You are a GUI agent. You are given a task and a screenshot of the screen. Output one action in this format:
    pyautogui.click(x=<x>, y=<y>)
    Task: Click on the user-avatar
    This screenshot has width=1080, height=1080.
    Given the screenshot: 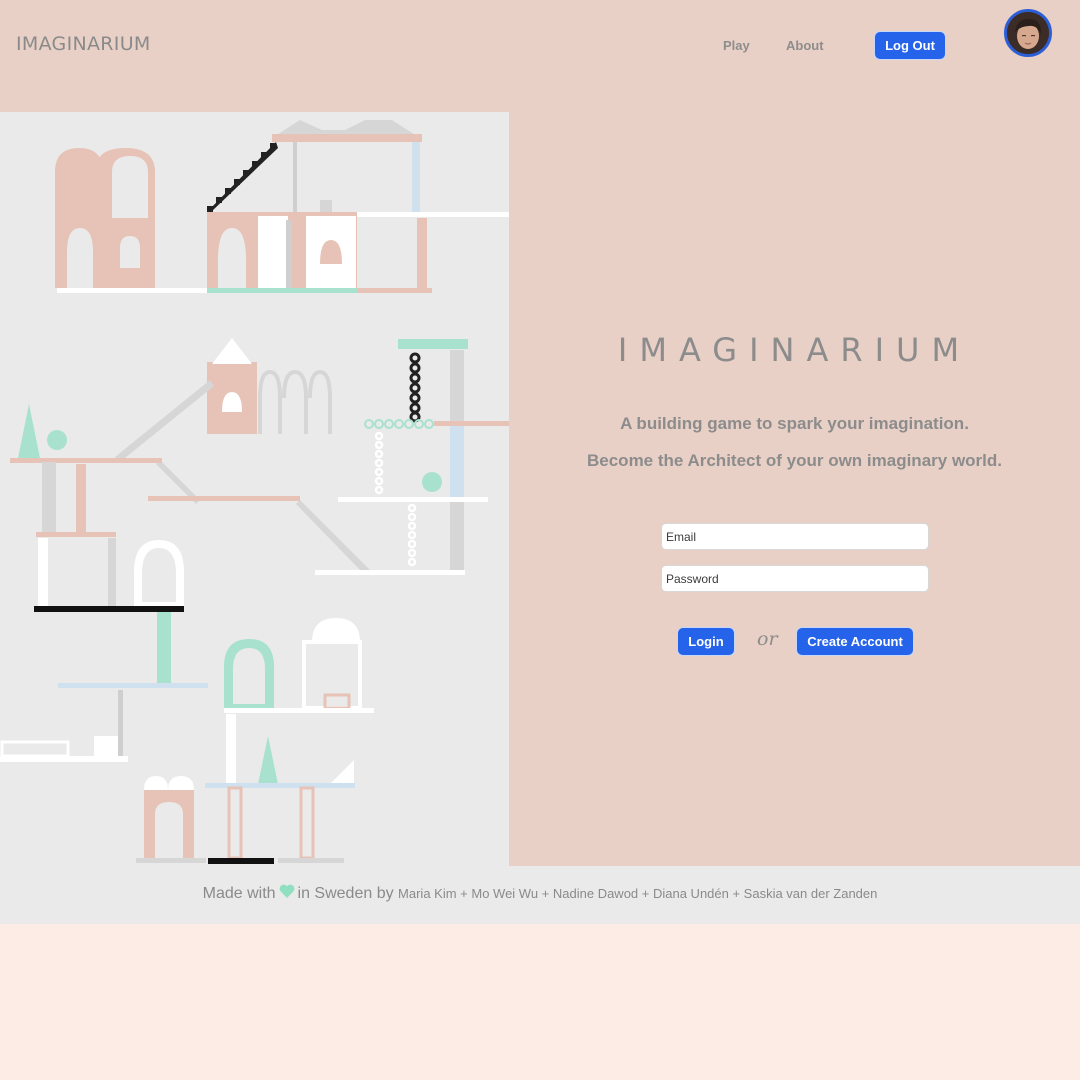 What is the action you would take?
    pyautogui.click(x=1028, y=33)
    